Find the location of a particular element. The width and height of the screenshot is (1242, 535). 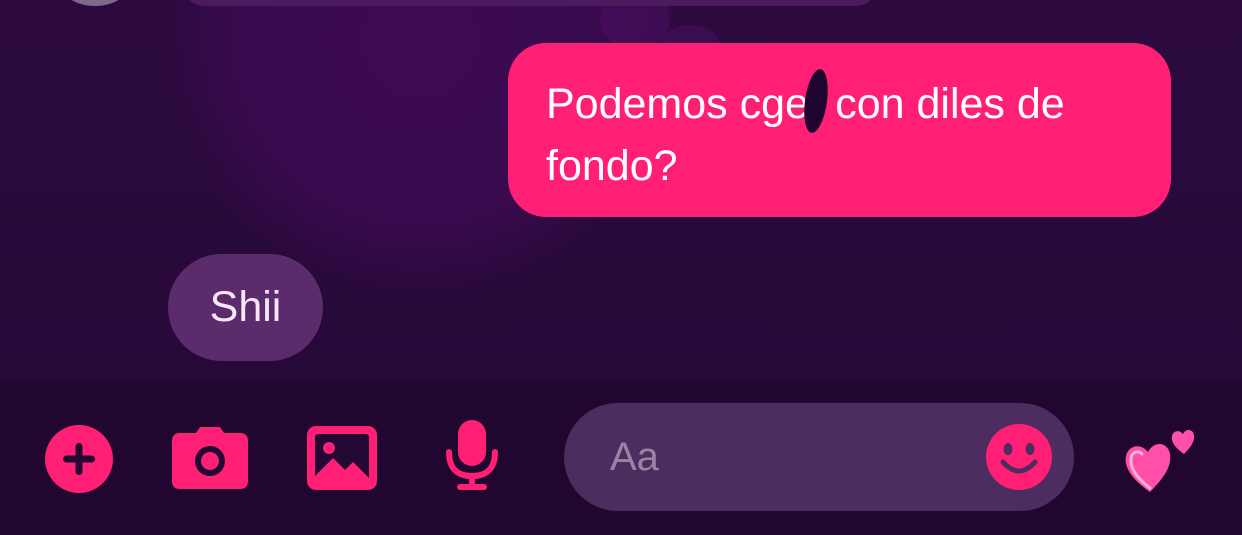

add-icon is located at coordinates (79, 459).